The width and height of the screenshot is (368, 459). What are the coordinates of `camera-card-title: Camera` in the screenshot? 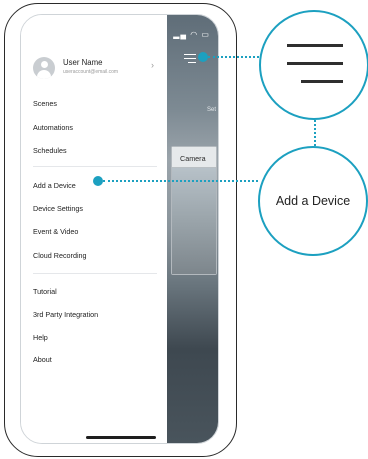 It's located at (193, 158).